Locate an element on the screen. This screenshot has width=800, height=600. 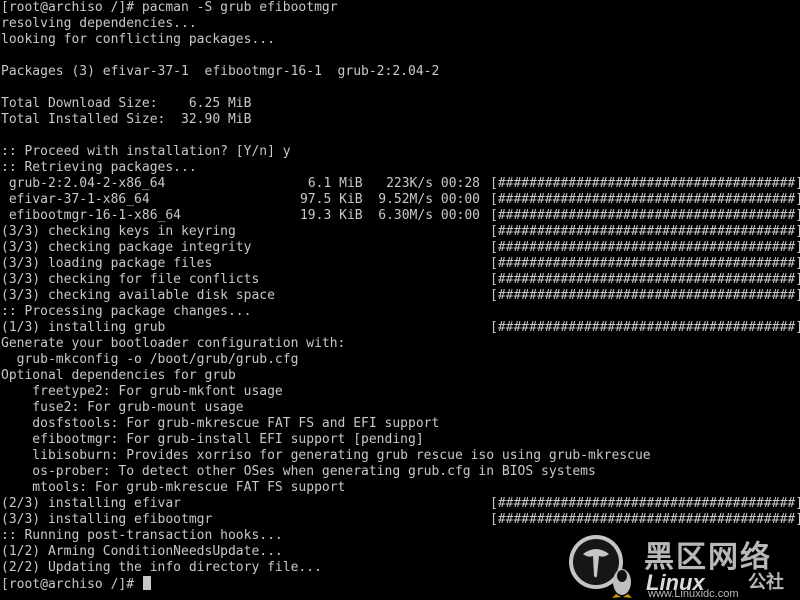
download-stats: 97.5 KiB 9.52M/s 00:00 is located at coordinates (389, 199).